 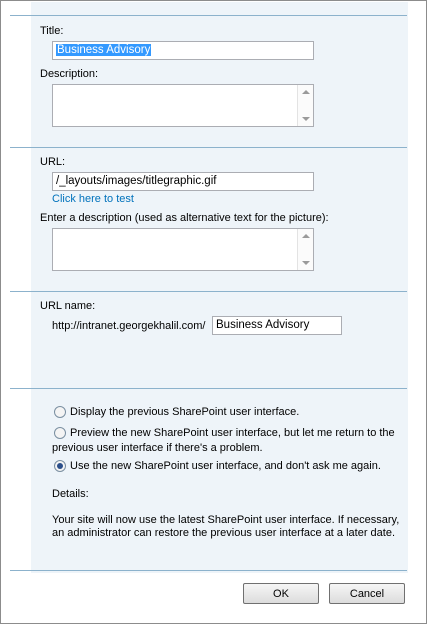 I want to click on url-name-input: Business Advisory, so click(x=277, y=325).